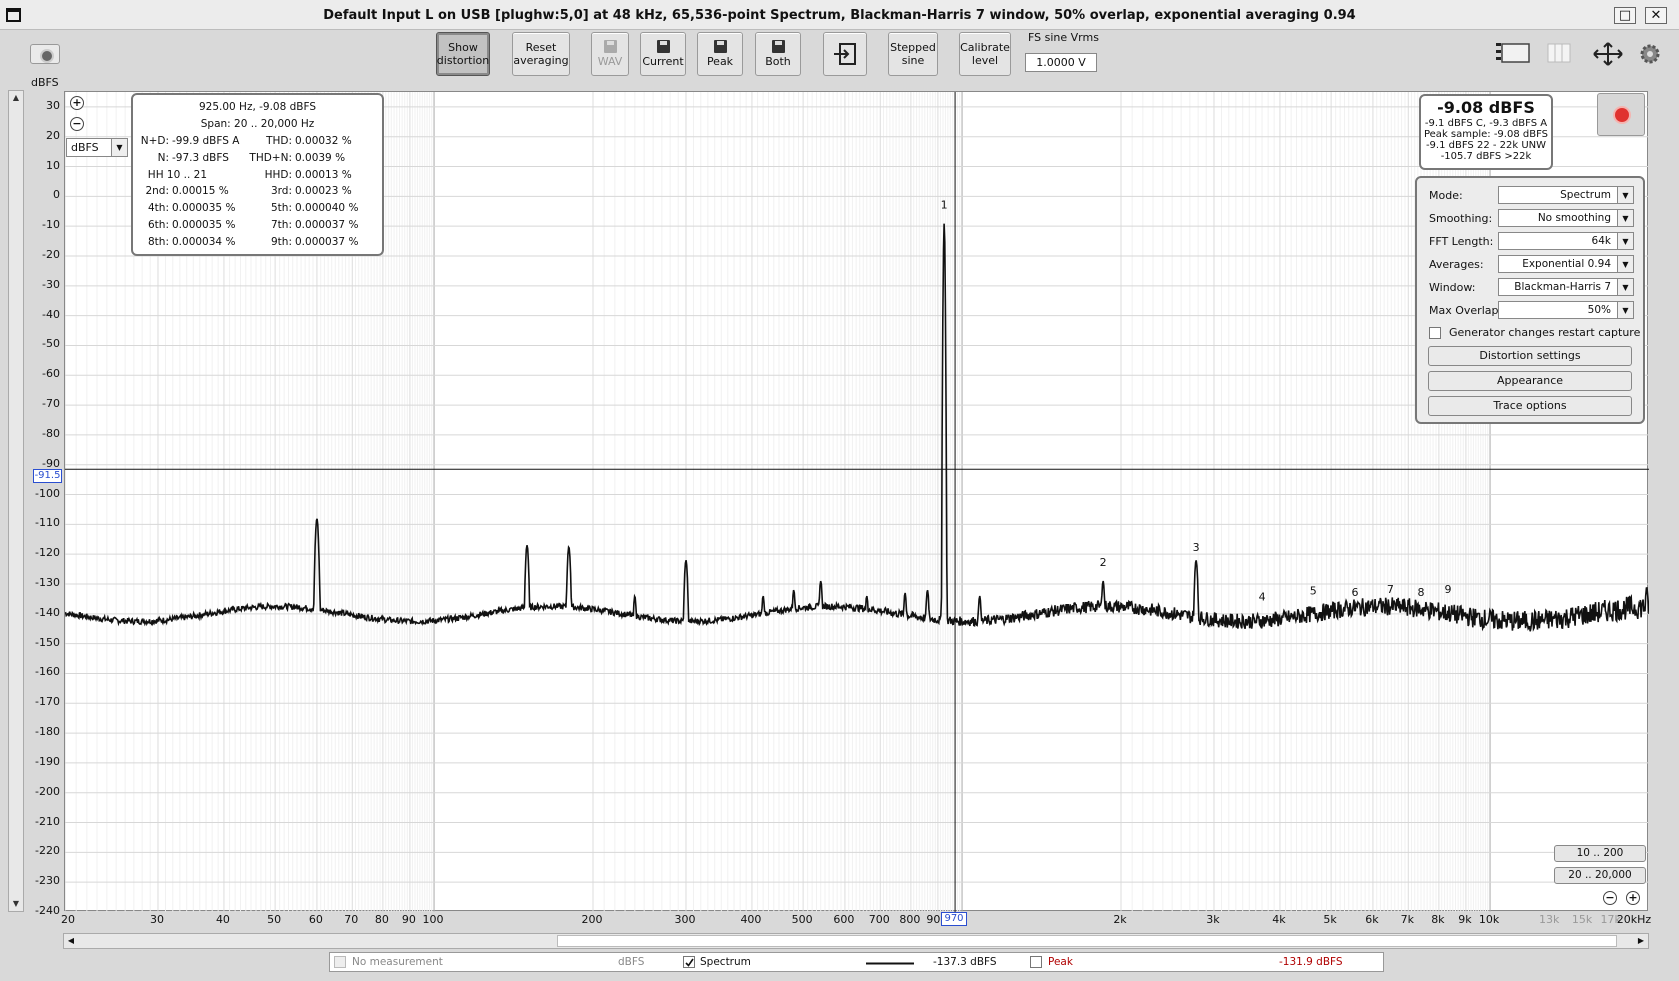 The height and width of the screenshot is (981, 1679). I want to click on averages-select-value: Exponential 0.94, so click(1566, 264).